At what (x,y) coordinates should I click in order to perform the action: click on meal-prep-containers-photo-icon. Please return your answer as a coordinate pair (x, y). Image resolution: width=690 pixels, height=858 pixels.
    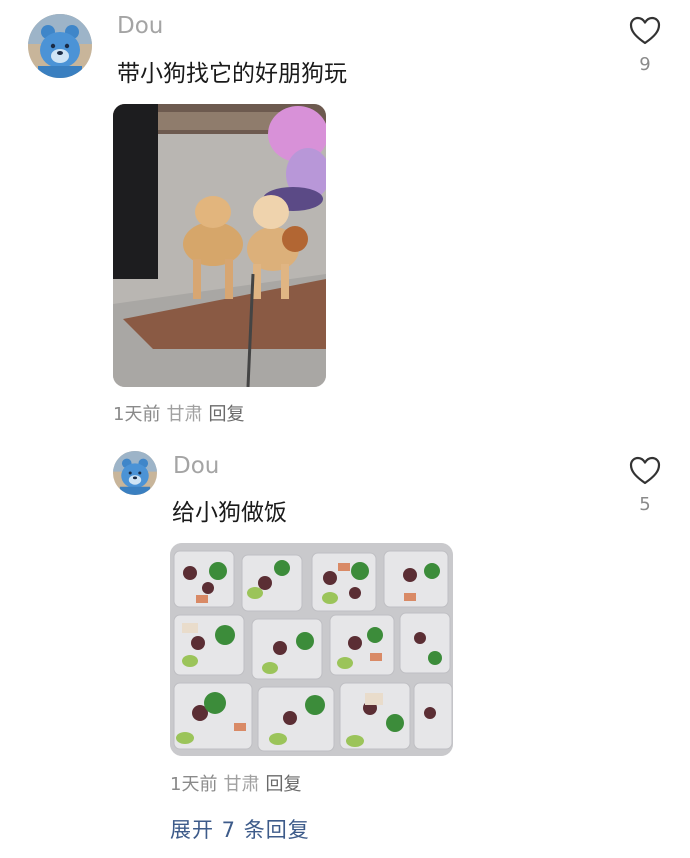
    Looking at the image, I should click on (311, 649).